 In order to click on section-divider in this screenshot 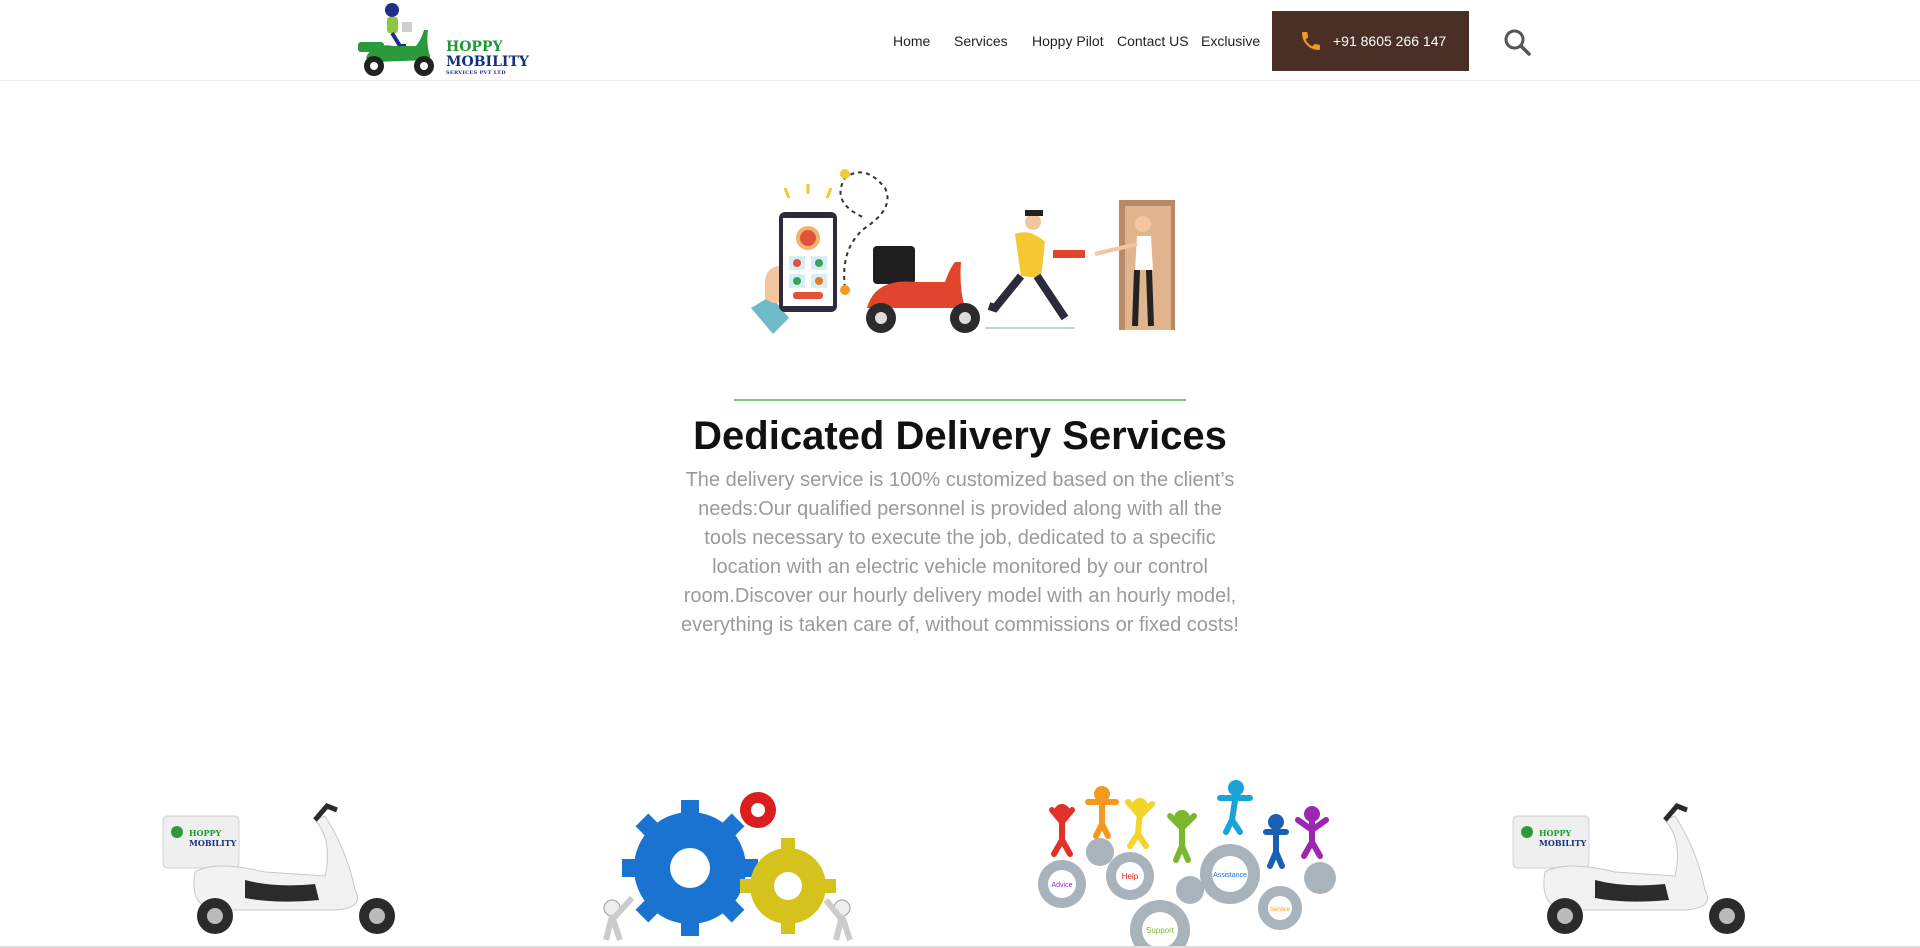, I will do `click(960, 400)`.